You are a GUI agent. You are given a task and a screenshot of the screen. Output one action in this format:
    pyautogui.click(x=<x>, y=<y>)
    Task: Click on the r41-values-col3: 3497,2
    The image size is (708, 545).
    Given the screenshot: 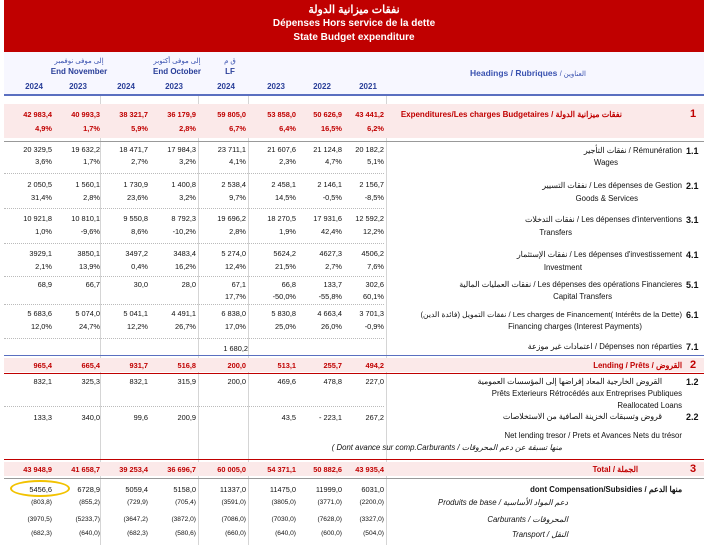 What is the action you would take?
    pyautogui.click(x=136, y=253)
    